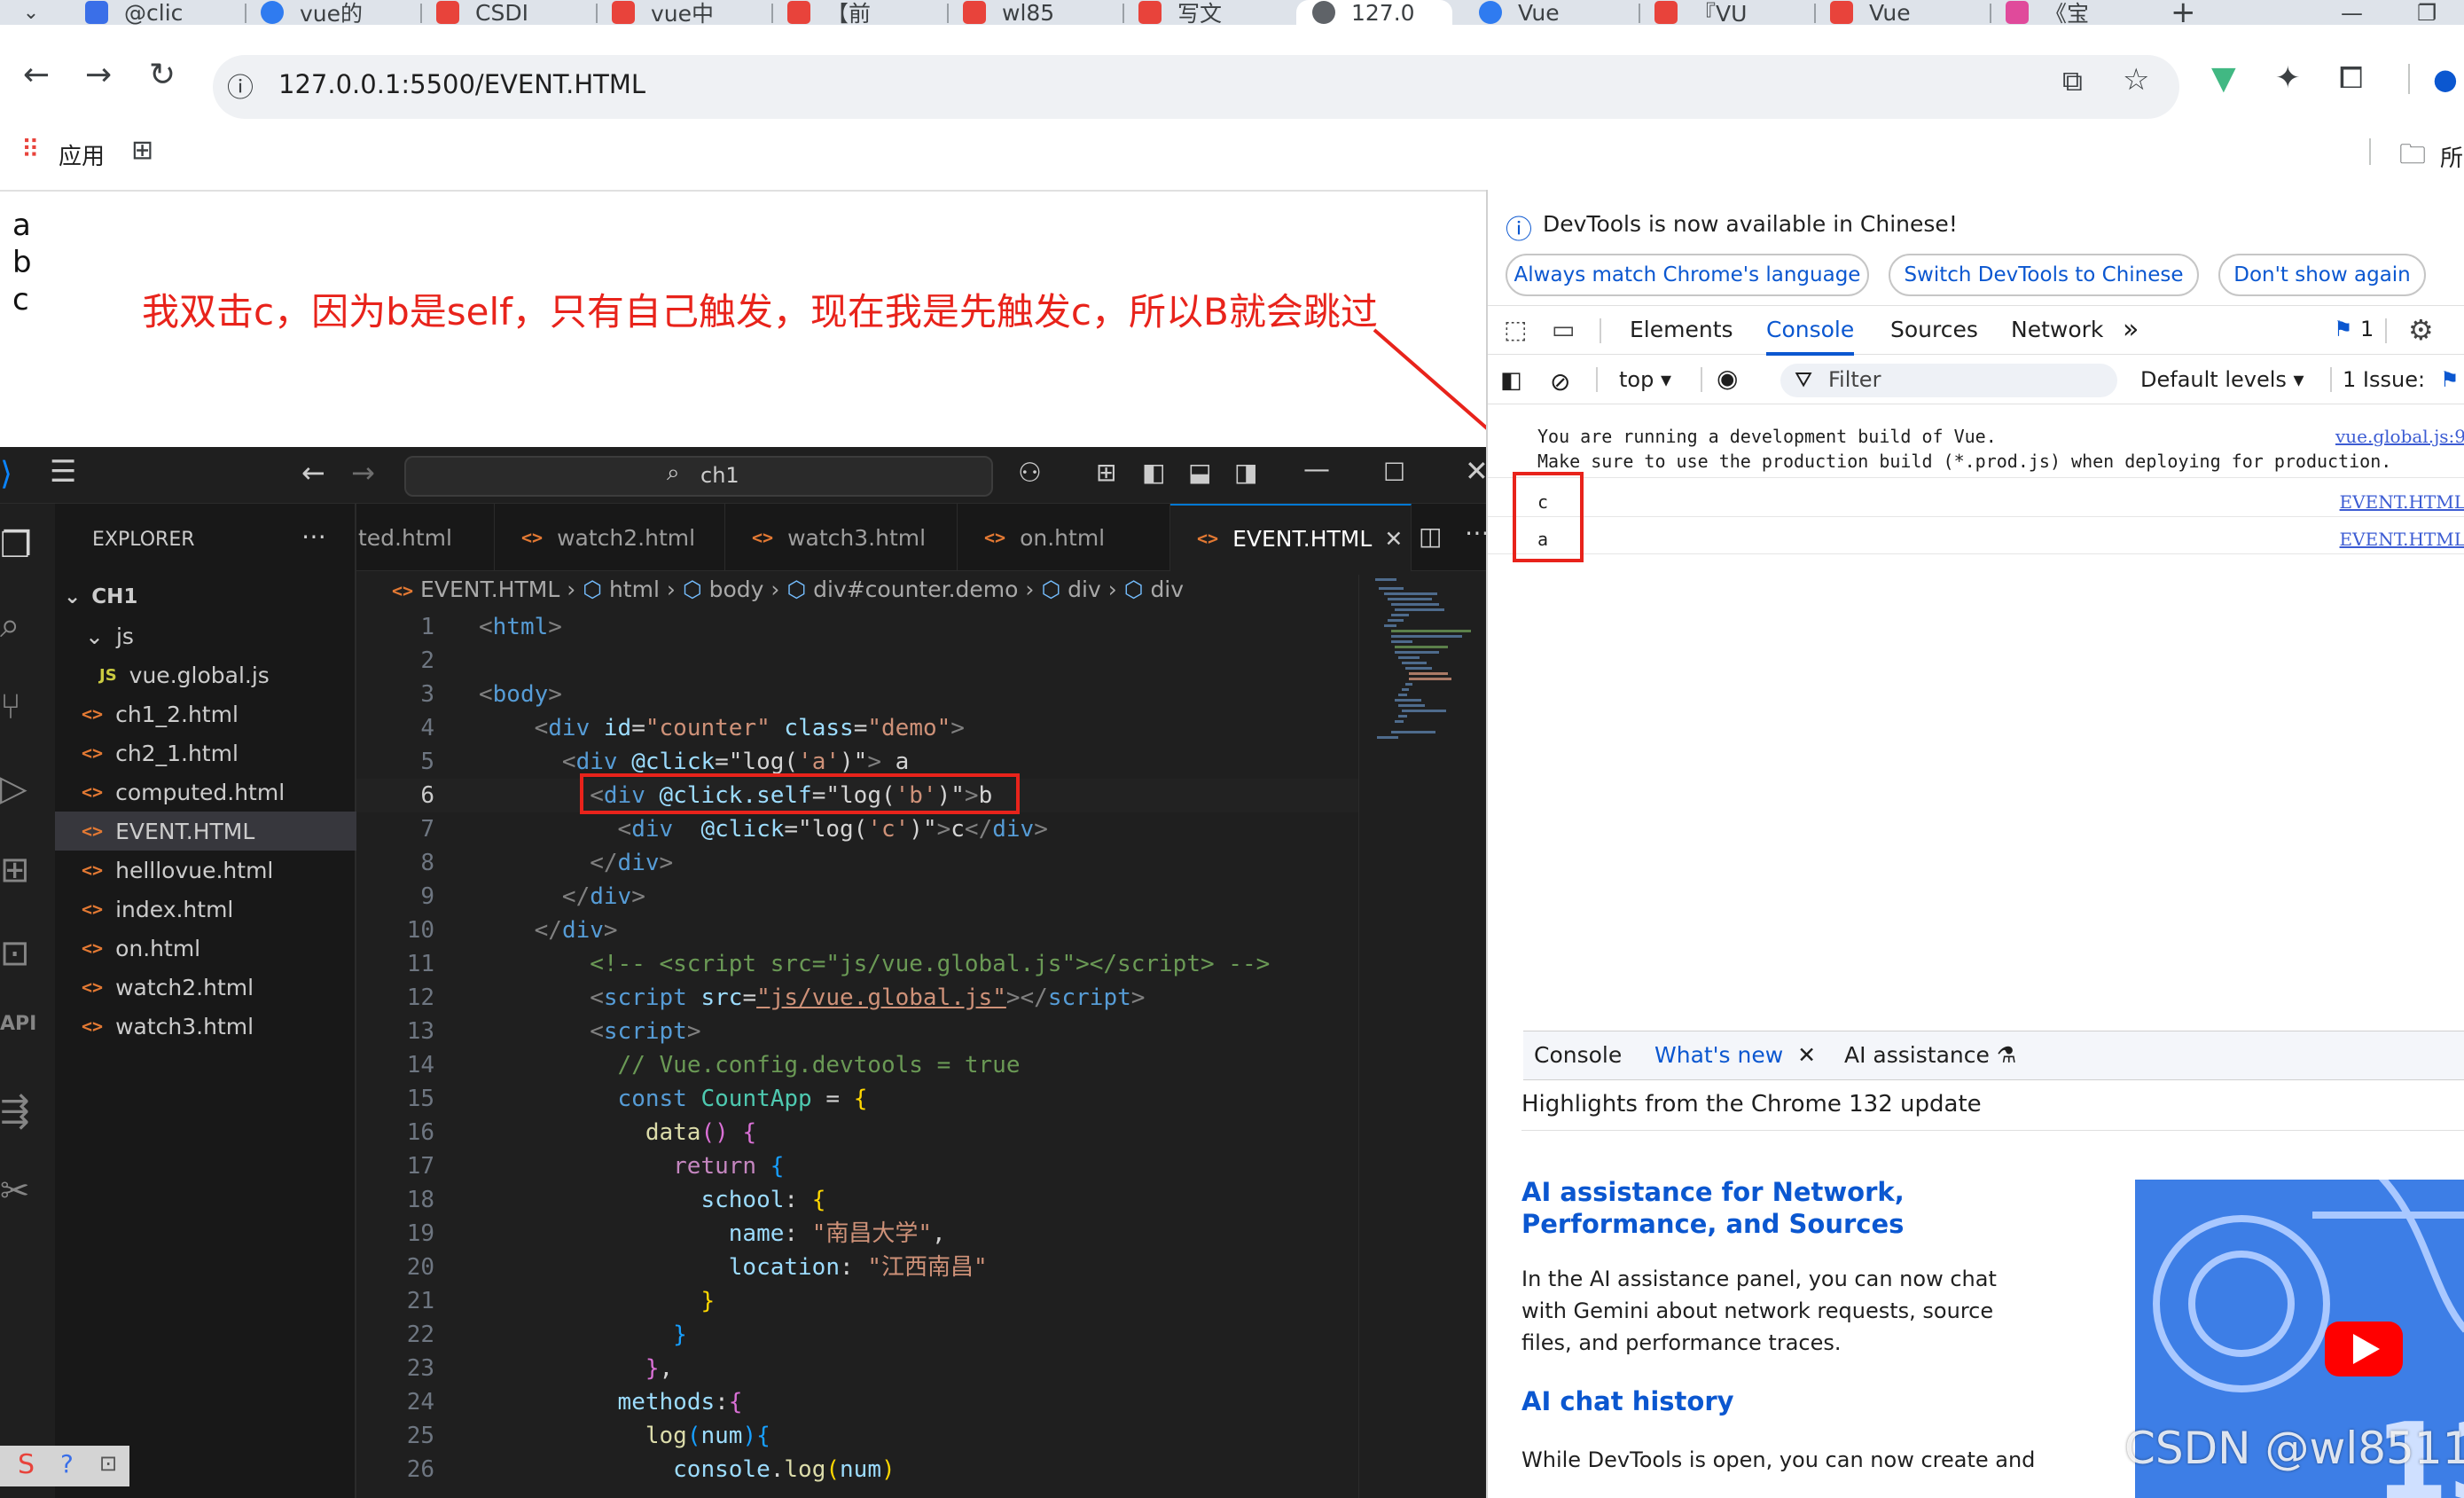 This screenshot has width=2464, height=1498. What do you see at coordinates (1246, 472) in the screenshot?
I see `toggle-secondary-sidebar-icon: ◨` at bounding box center [1246, 472].